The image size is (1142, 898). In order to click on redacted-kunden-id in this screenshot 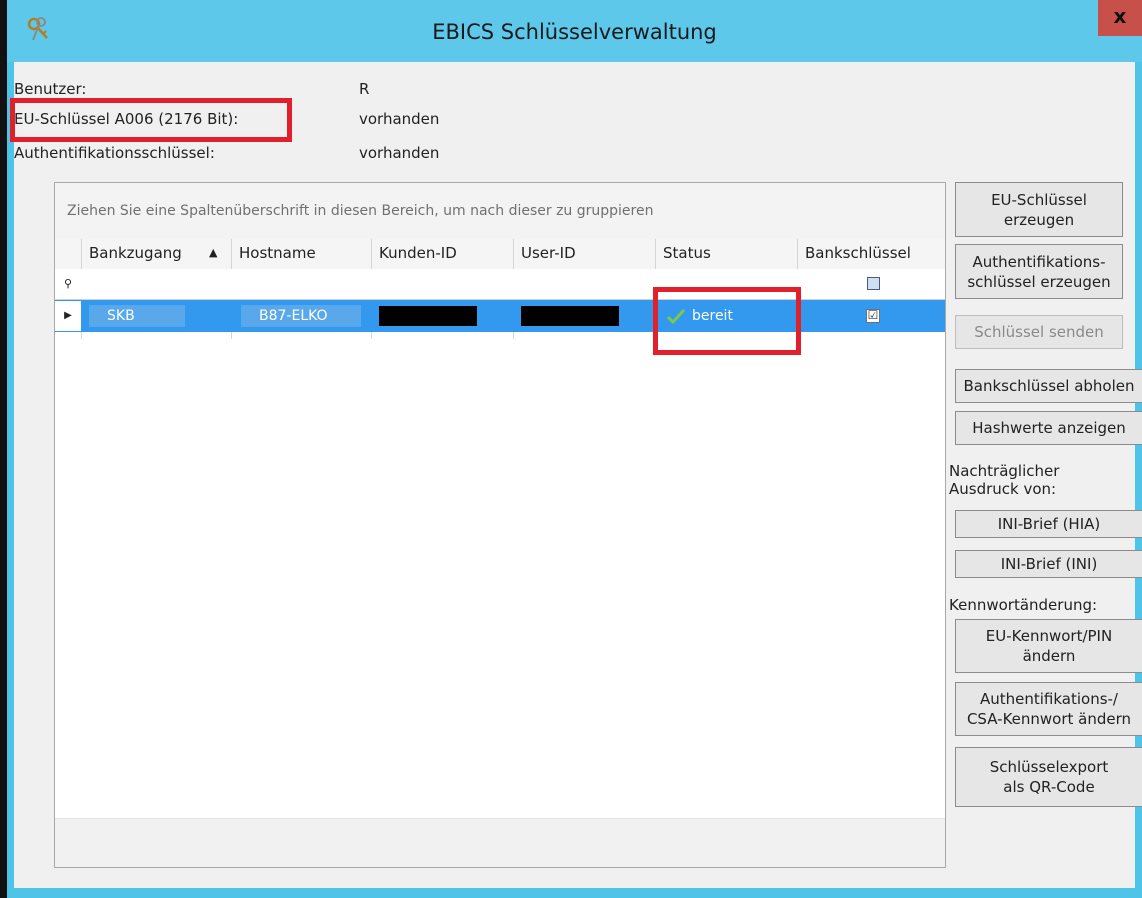, I will do `click(428, 316)`.